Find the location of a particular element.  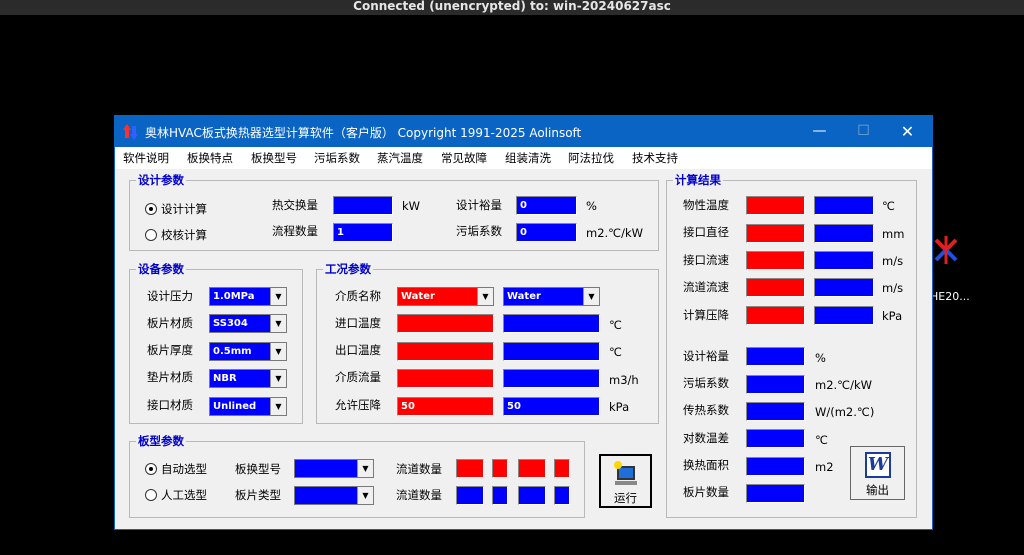

design-pressure-label: 设计压力 is located at coordinates (170, 296).